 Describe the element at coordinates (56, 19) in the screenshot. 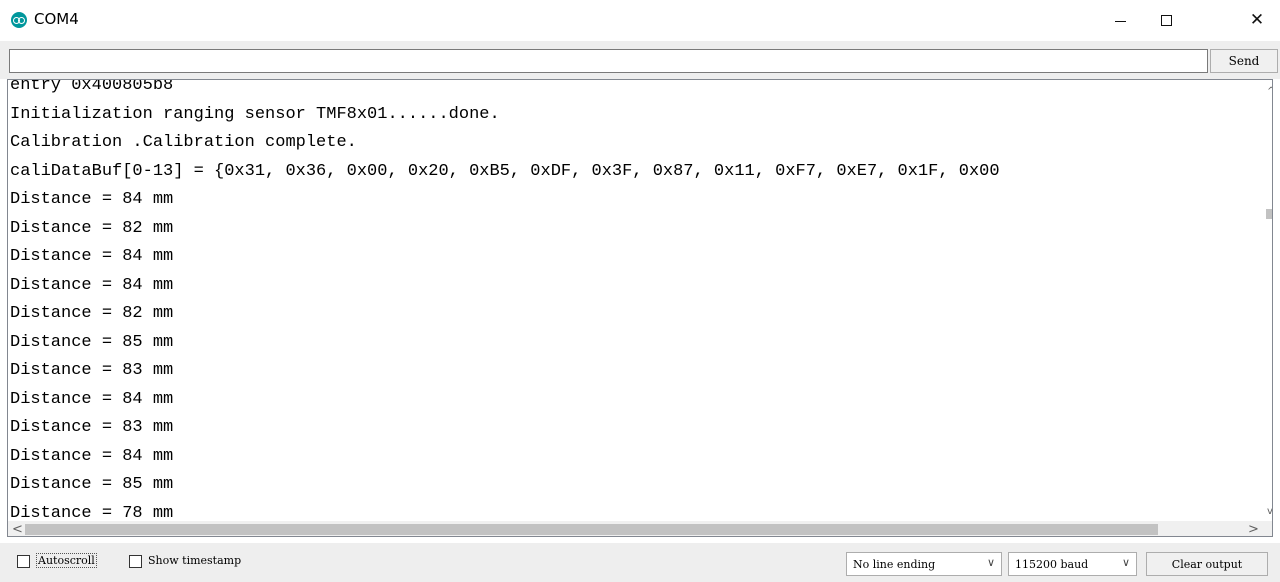

I see `window-title: COM4` at that location.